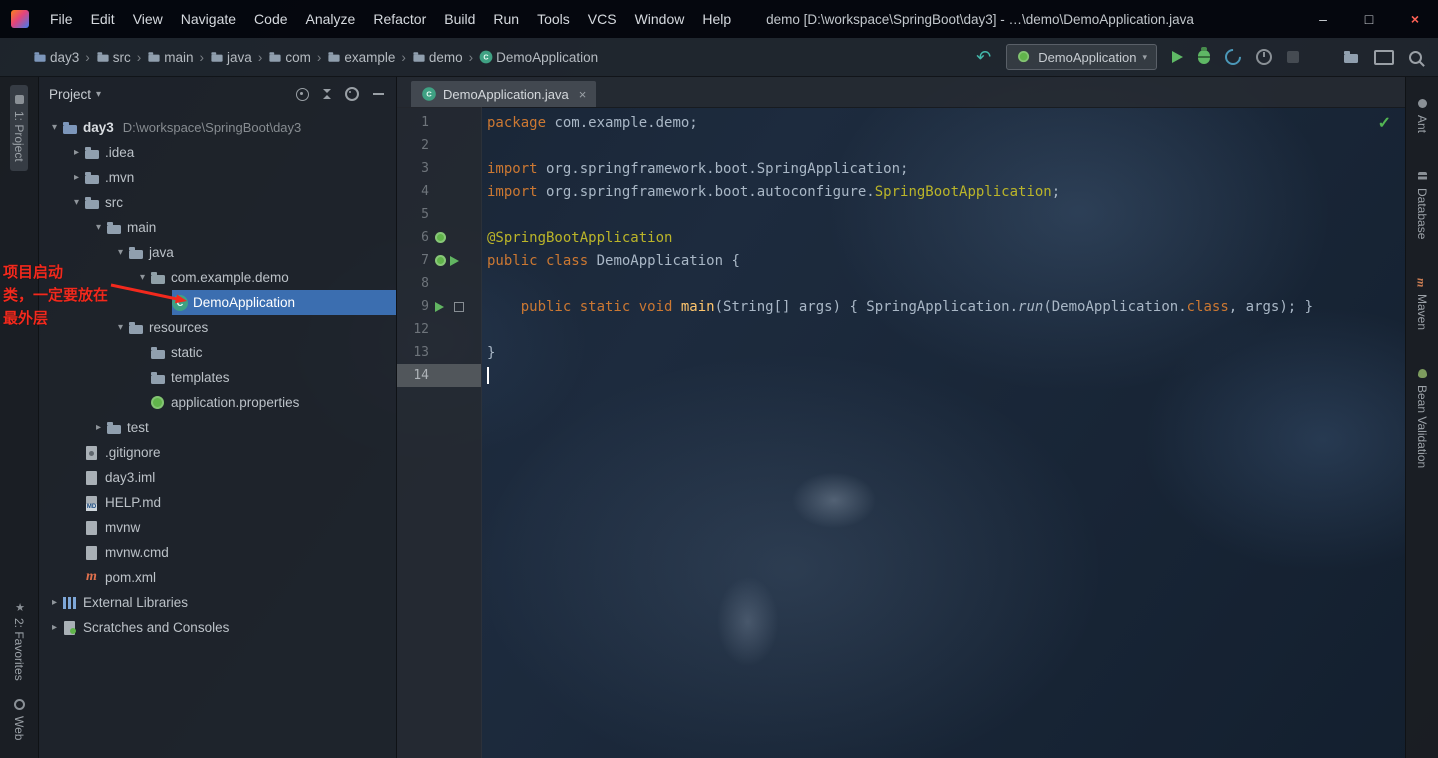 The height and width of the screenshot is (758, 1438). I want to click on tree-item-day3: ▾ day3 D:\workspace\SpringBoot\day3, so click(217, 127).